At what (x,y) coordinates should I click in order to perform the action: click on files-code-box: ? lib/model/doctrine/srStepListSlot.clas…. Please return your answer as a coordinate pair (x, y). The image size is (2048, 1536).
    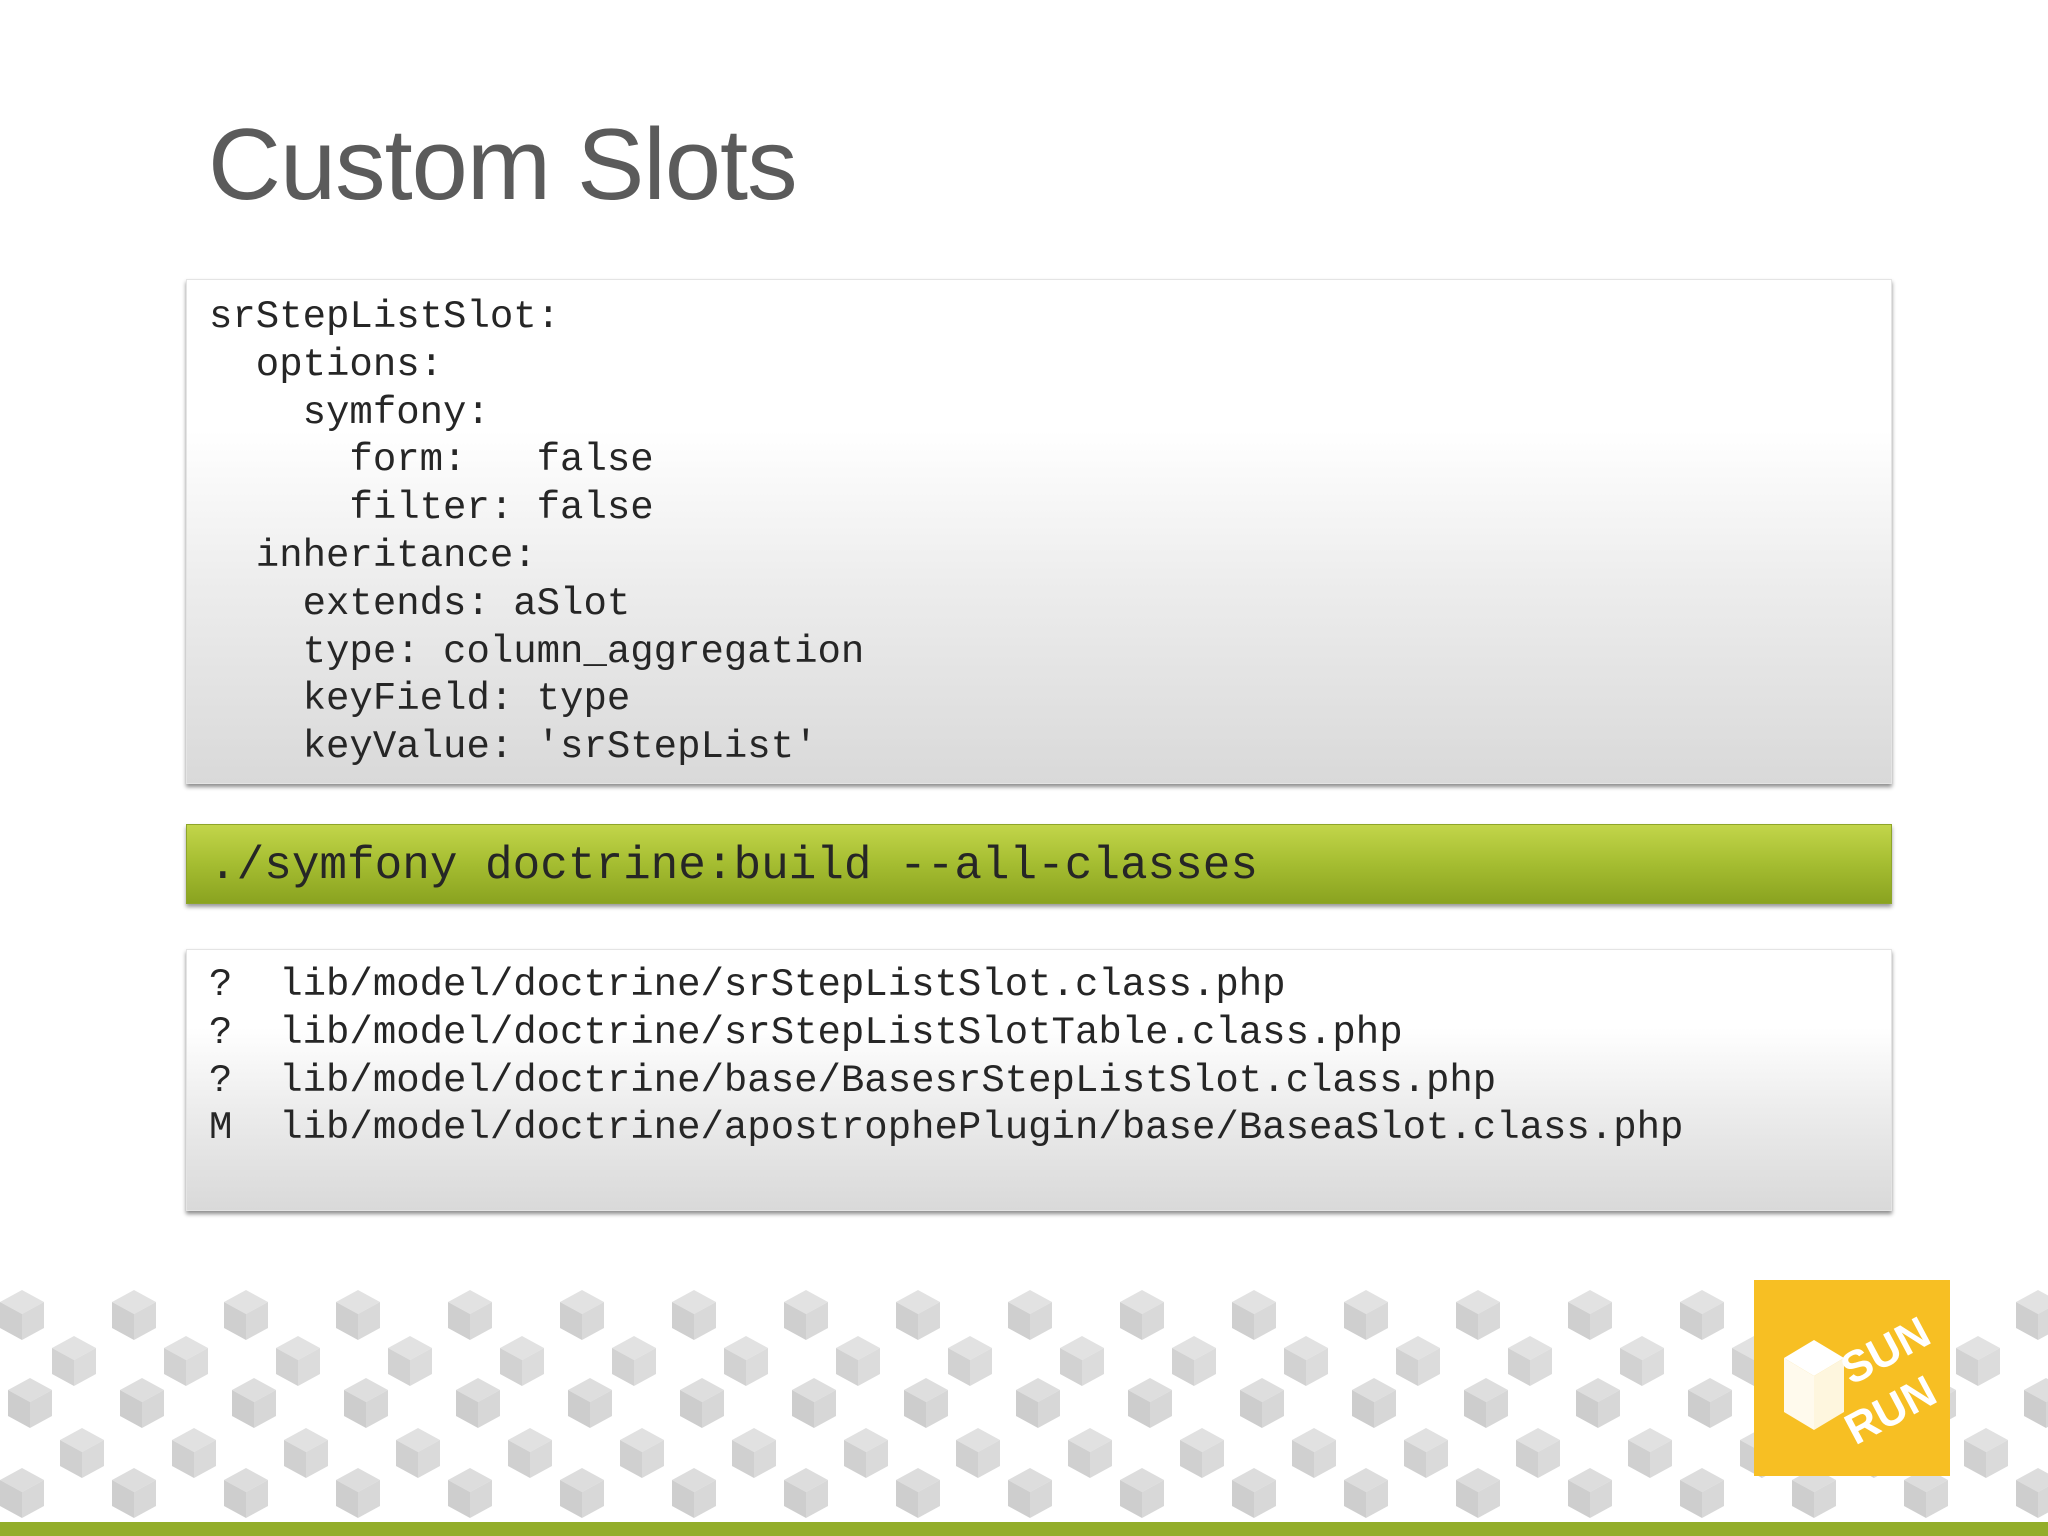
    Looking at the image, I should click on (1039, 1080).